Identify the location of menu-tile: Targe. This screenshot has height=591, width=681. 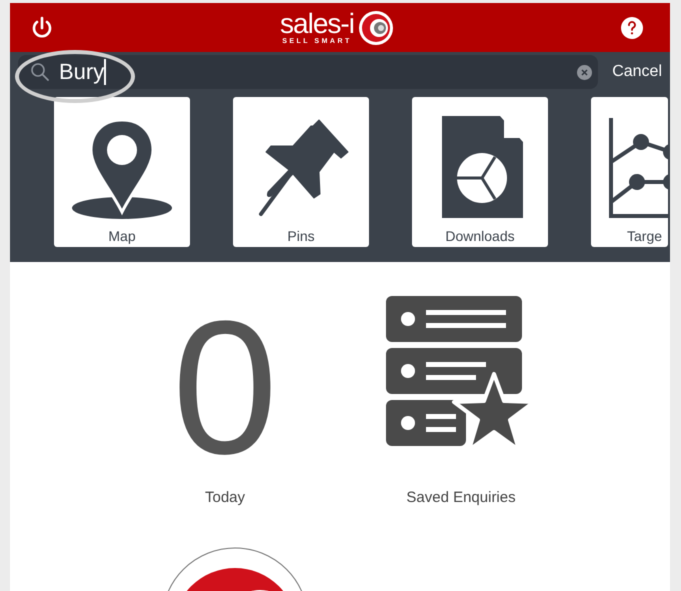
(629, 172).